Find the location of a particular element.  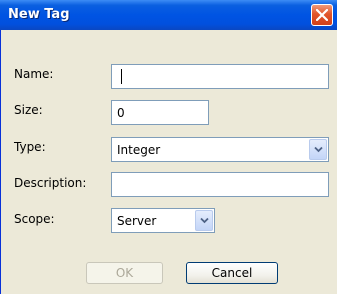

name-input is located at coordinates (220, 76).